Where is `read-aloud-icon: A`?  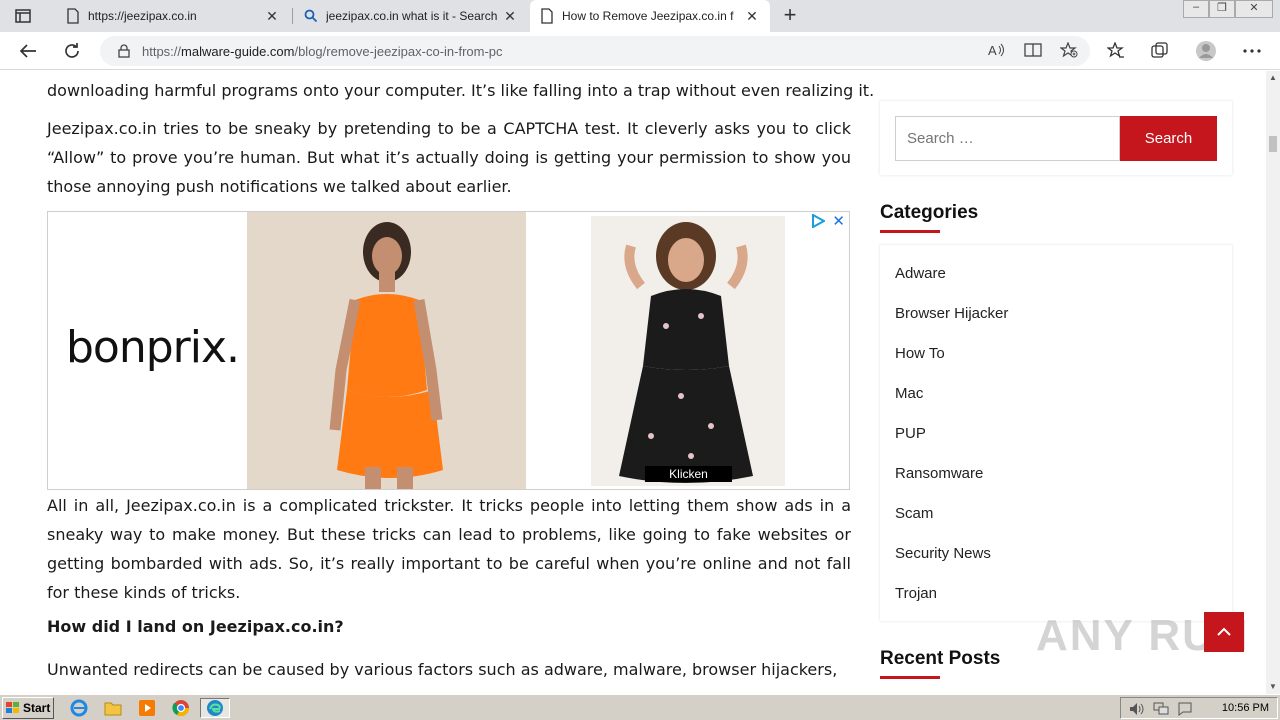 read-aloud-icon: A is located at coordinates (997, 50).